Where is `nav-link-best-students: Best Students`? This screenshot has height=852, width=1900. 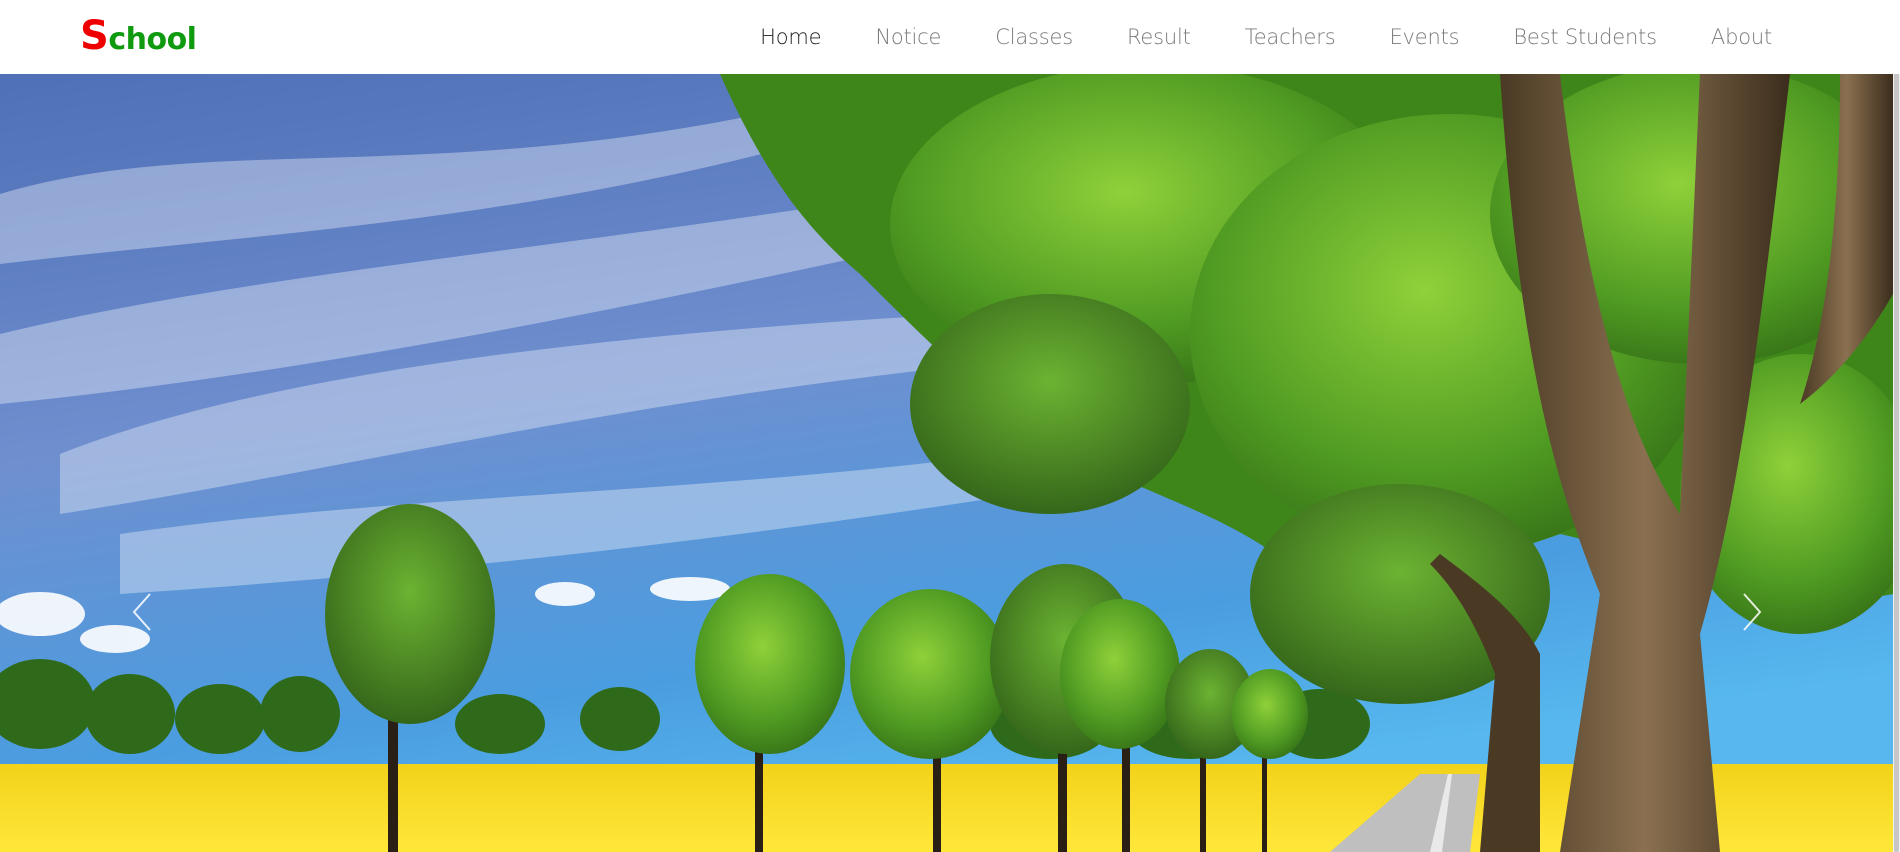
nav-link-best-students: Best Students is located at coordinates (1585, 37).